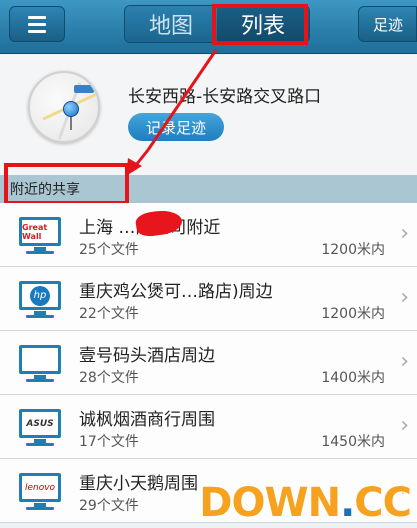 The height and width of the screenshot is (528, 417). What do you see at coordinates (147, 356) in the screenshot?
I see `item-title: 壹号码头酒店周边` at bounding box center [147, 356].